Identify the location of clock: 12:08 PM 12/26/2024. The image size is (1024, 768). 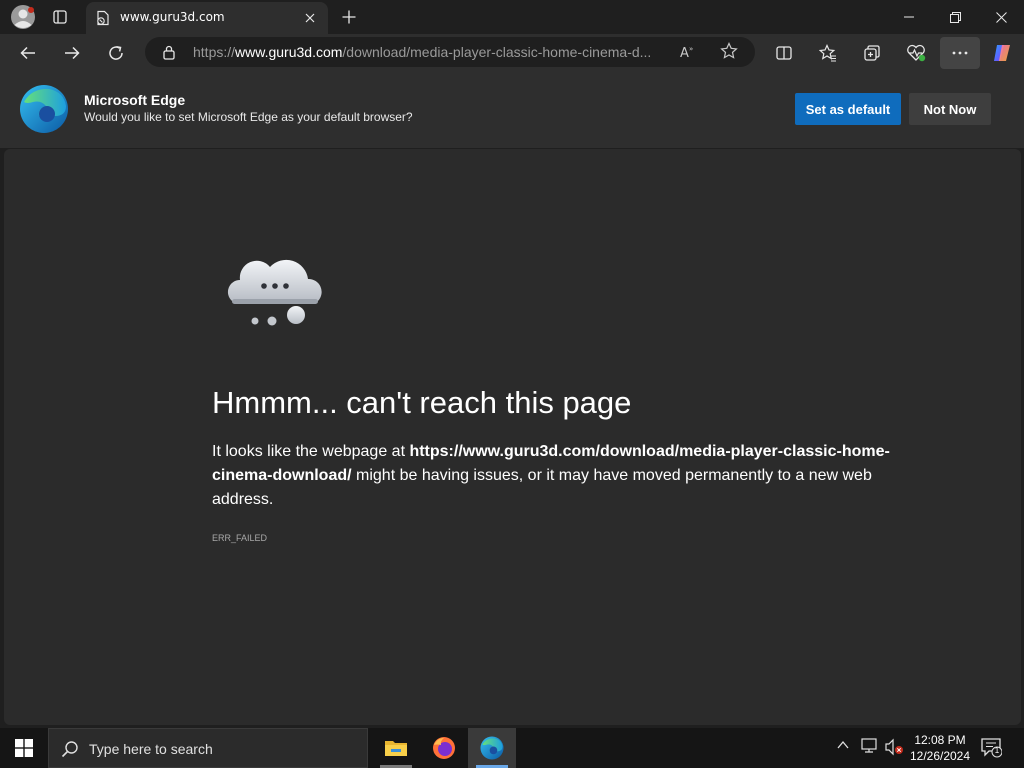
(940, 748).